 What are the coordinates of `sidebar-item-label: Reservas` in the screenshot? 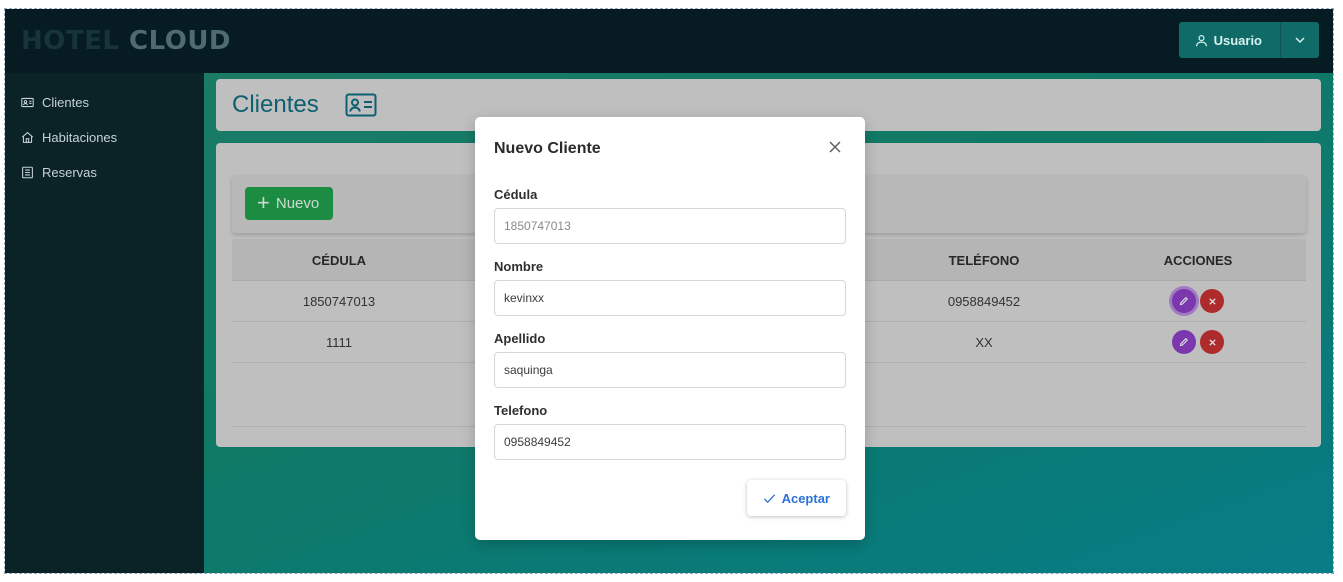 It's located at (69, 172).